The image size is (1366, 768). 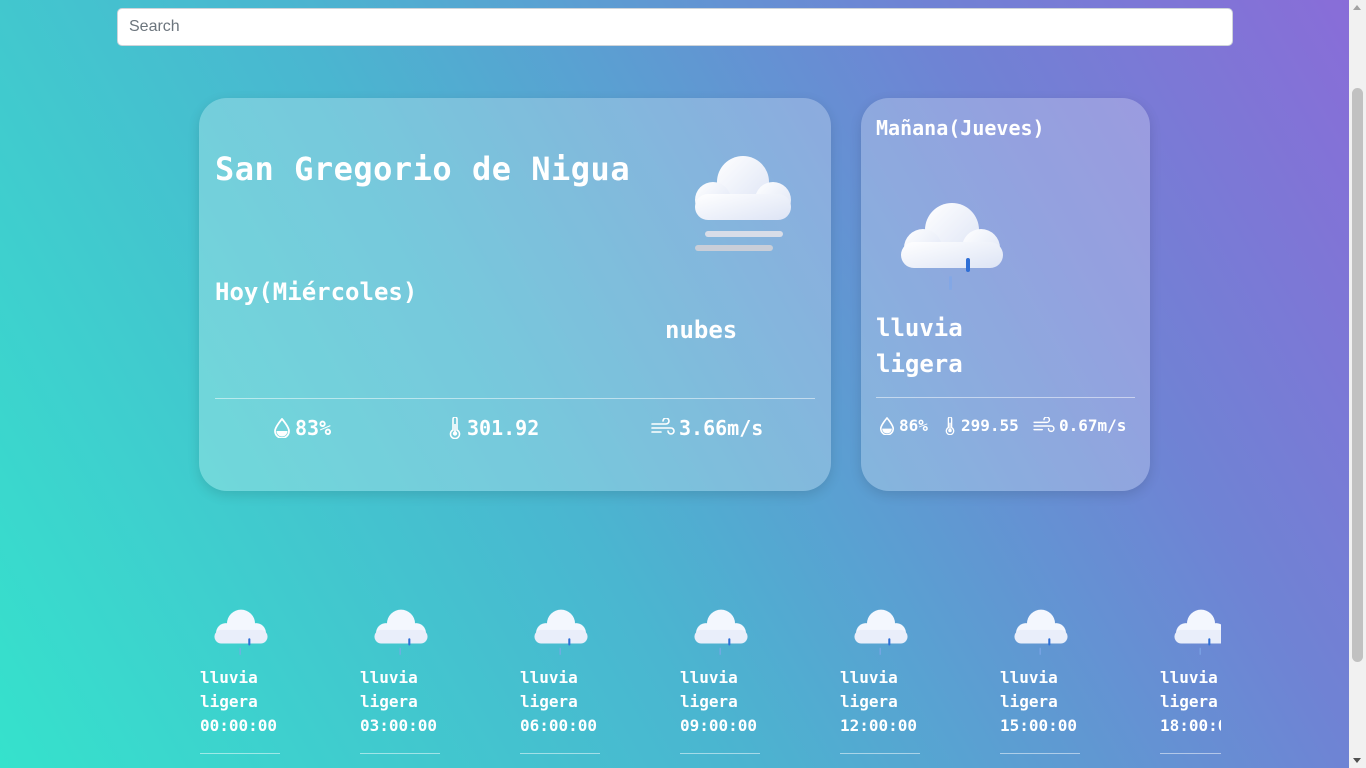 What do you see at coordinates (313, 428) in the screenshot?
I see `today-humidity-value: 83%` at bounding box center [313, 428].